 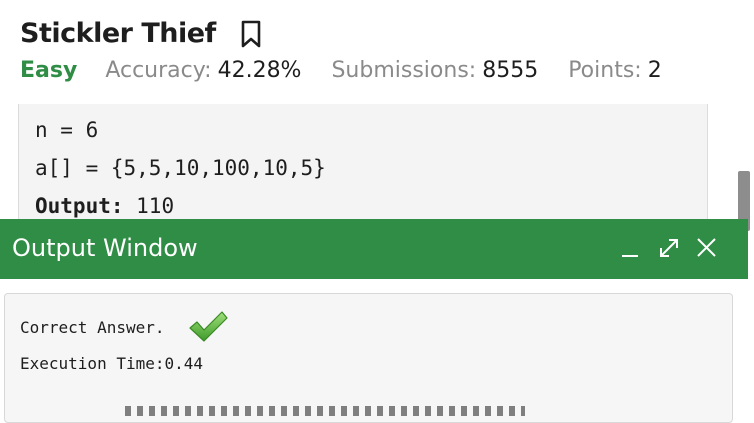 I want to click on result-text: Correct Answer., so click(x=92, y=327).